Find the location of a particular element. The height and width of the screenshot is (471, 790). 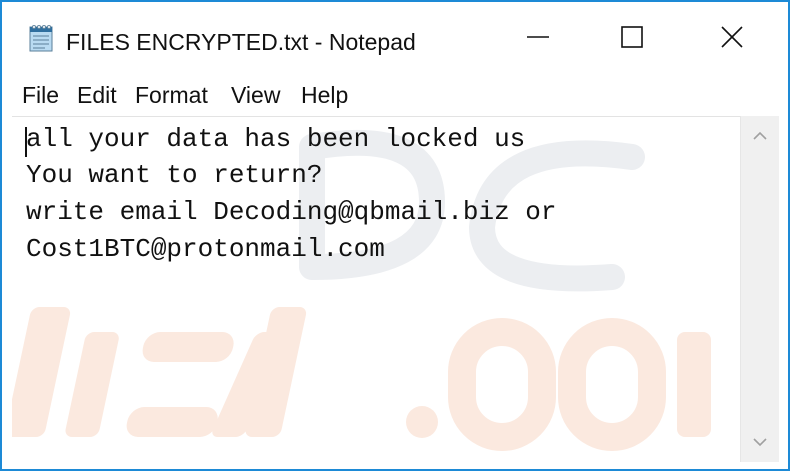

maximize-button is located at coordinates (632, 37).